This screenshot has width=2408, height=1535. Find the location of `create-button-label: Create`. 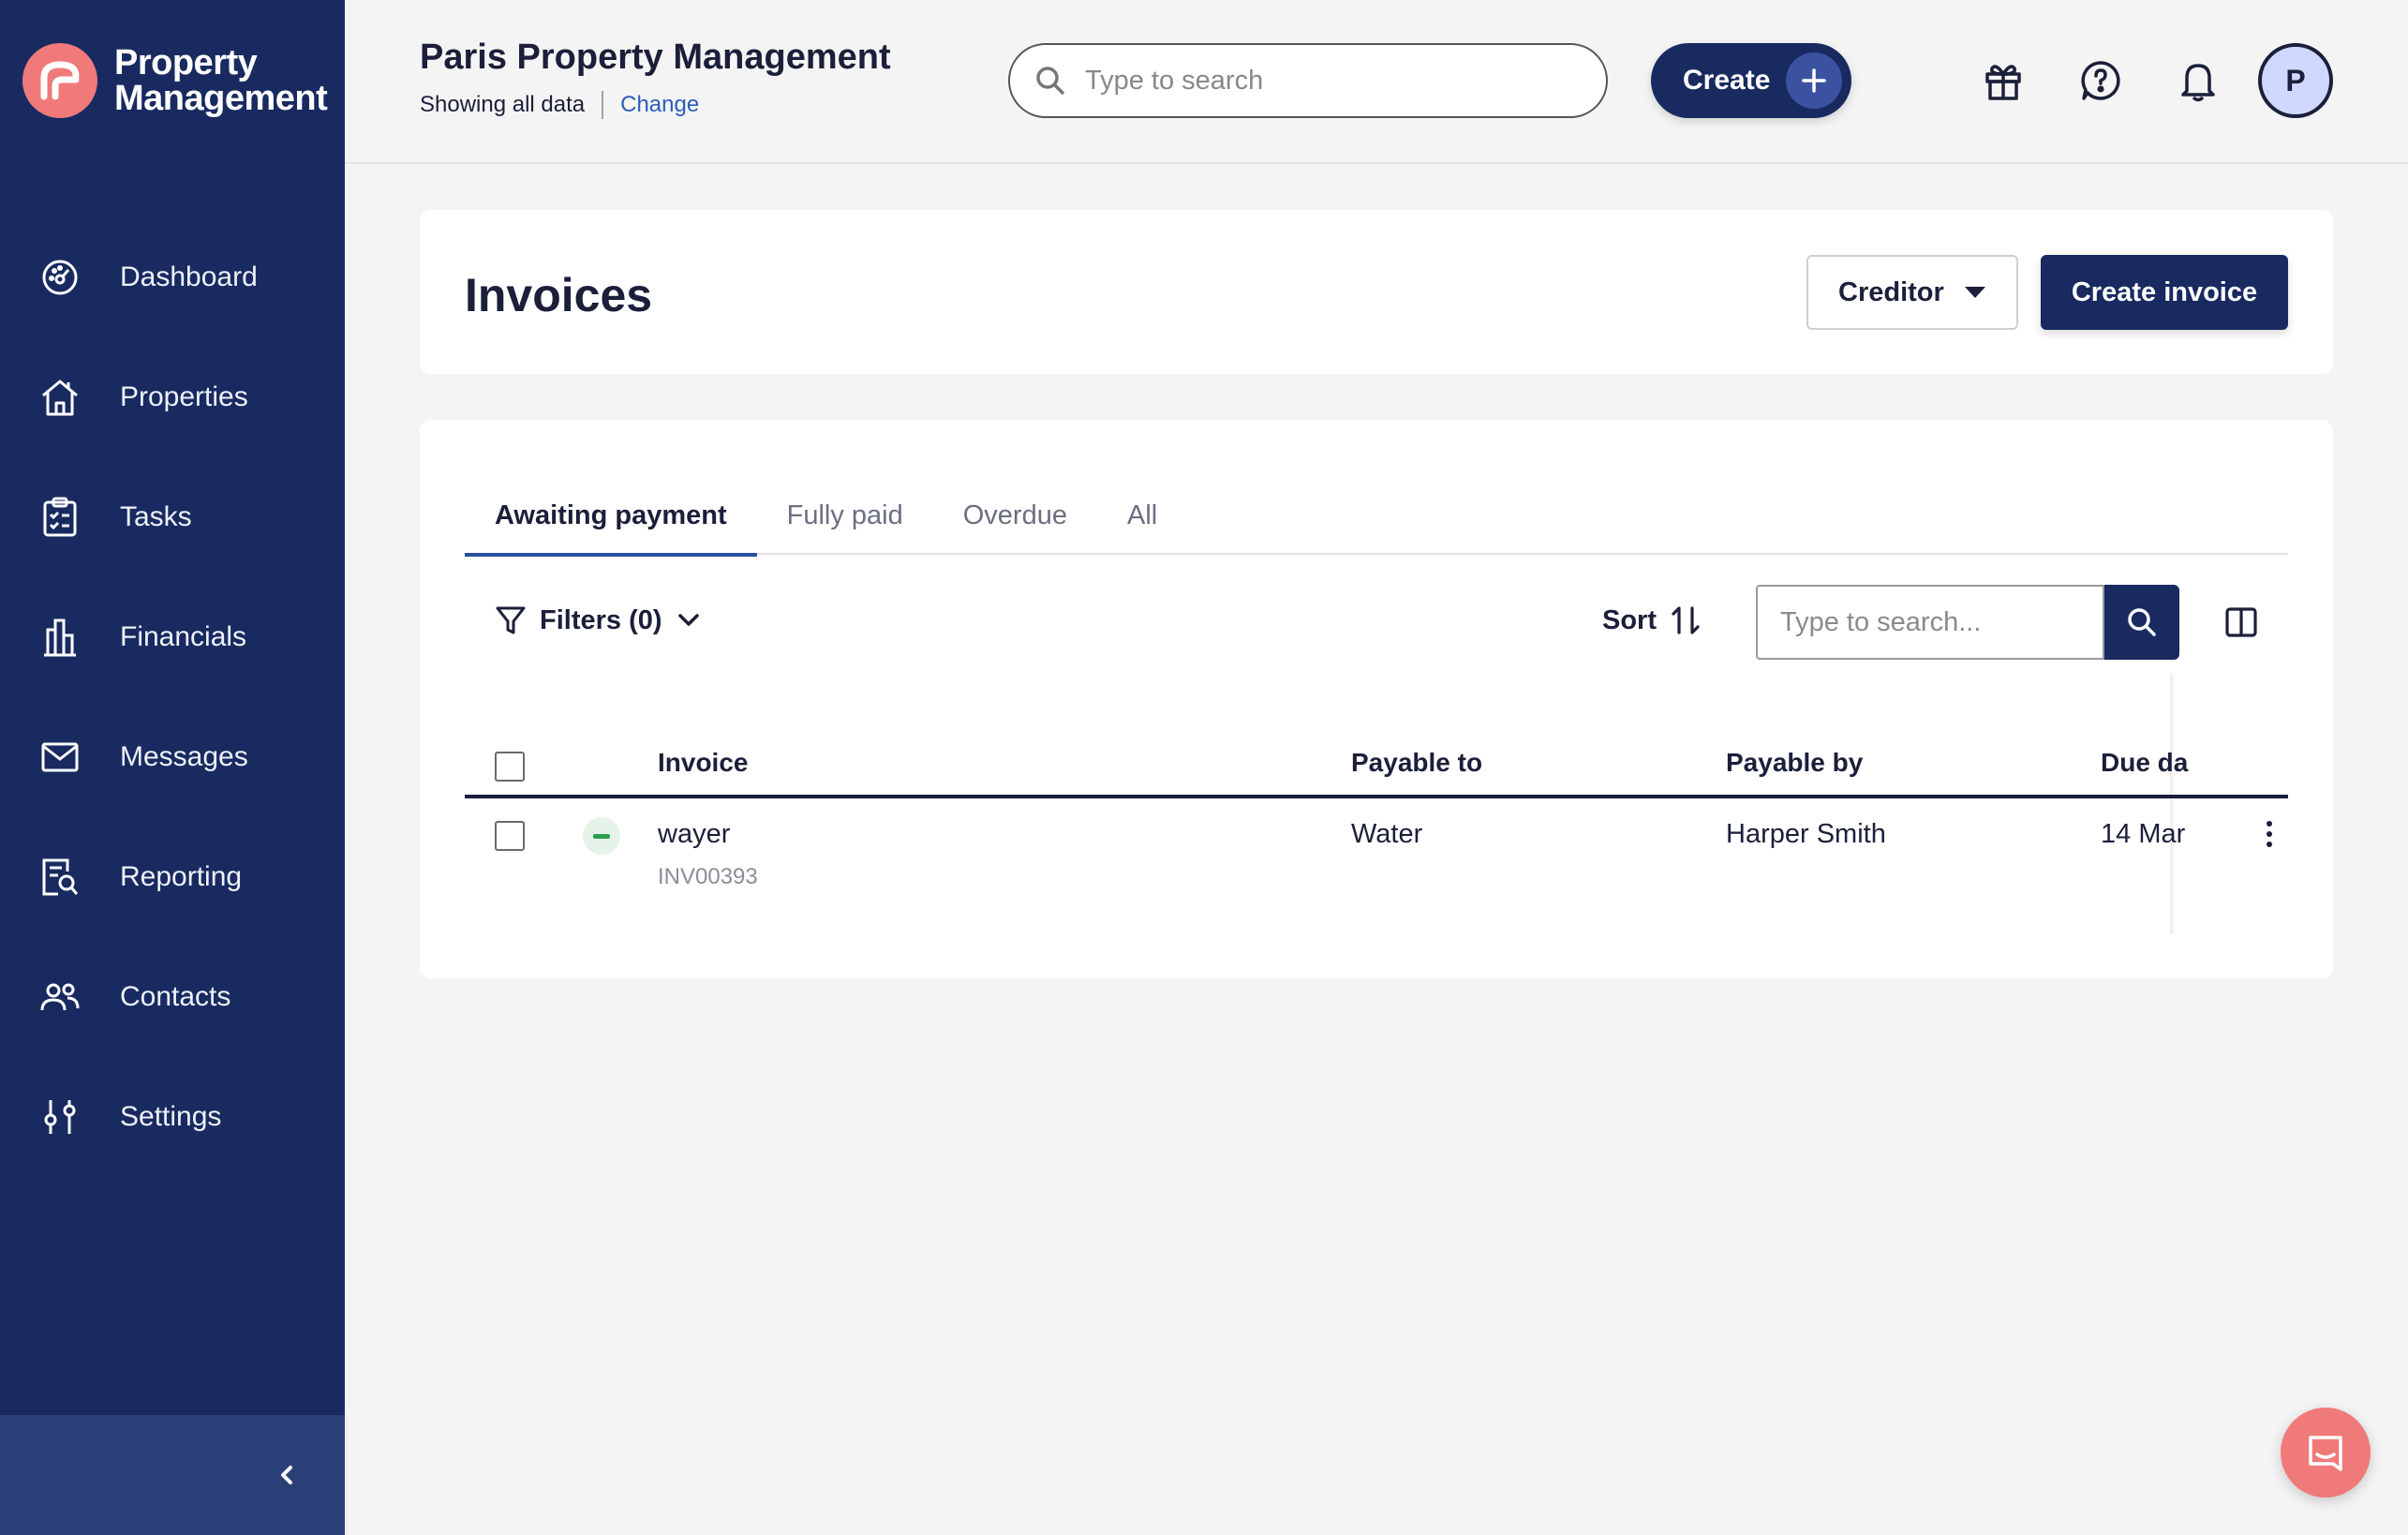

create-button-label: Create is located at coordinates (1727, 80).